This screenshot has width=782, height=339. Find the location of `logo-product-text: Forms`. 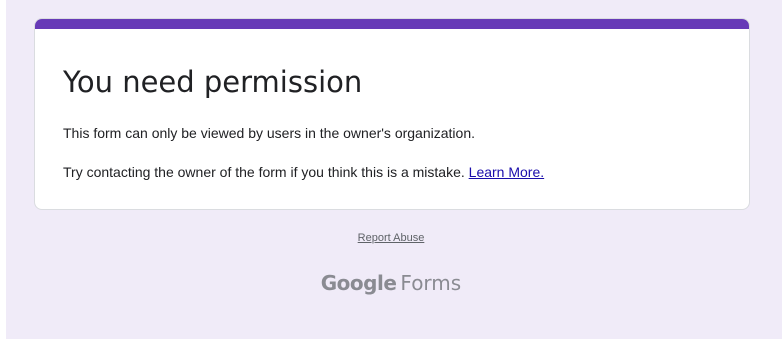

logo-product-text: Forms is located at coordinates (431, 283).